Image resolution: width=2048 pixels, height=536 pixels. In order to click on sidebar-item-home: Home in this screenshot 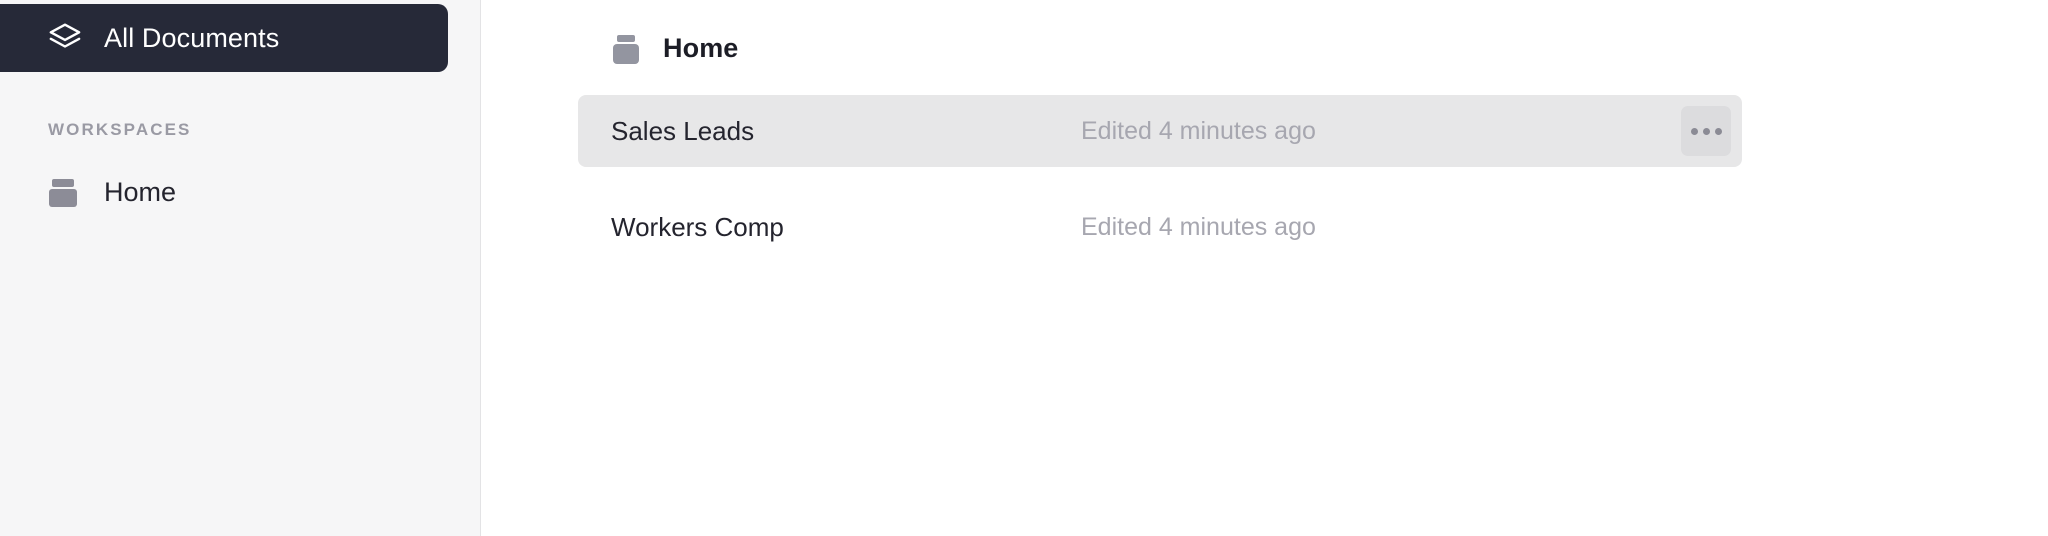, I will do `click(112, 192)`.